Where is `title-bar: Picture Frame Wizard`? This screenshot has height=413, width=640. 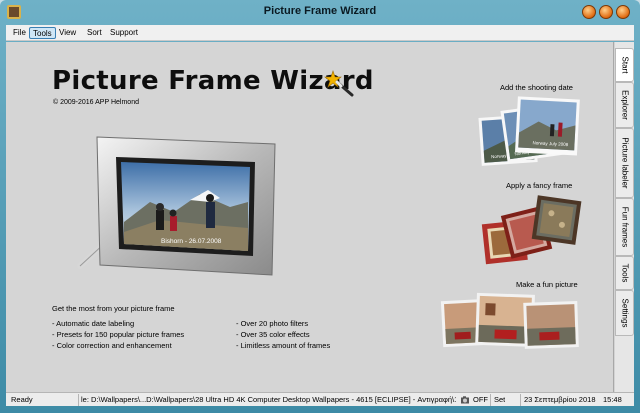
title-bar: Picture Frame Wizard is located at coordinates (320, 12).